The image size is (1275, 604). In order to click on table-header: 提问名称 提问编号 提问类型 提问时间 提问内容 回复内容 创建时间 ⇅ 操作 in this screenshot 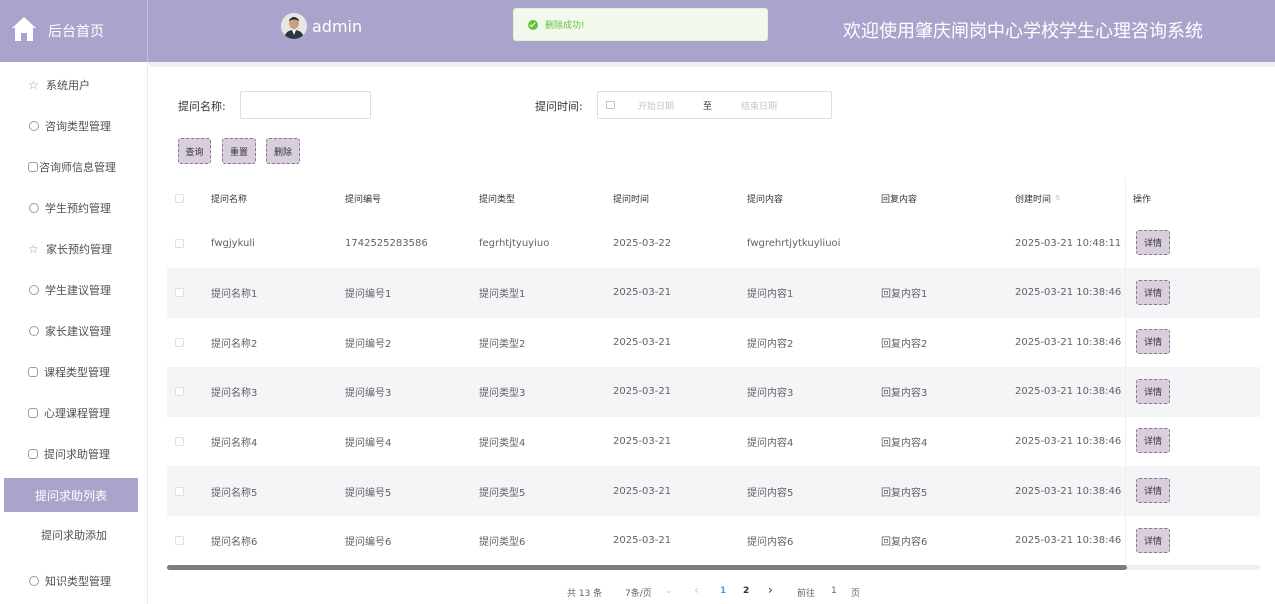, I will do `click(713, 198)`.